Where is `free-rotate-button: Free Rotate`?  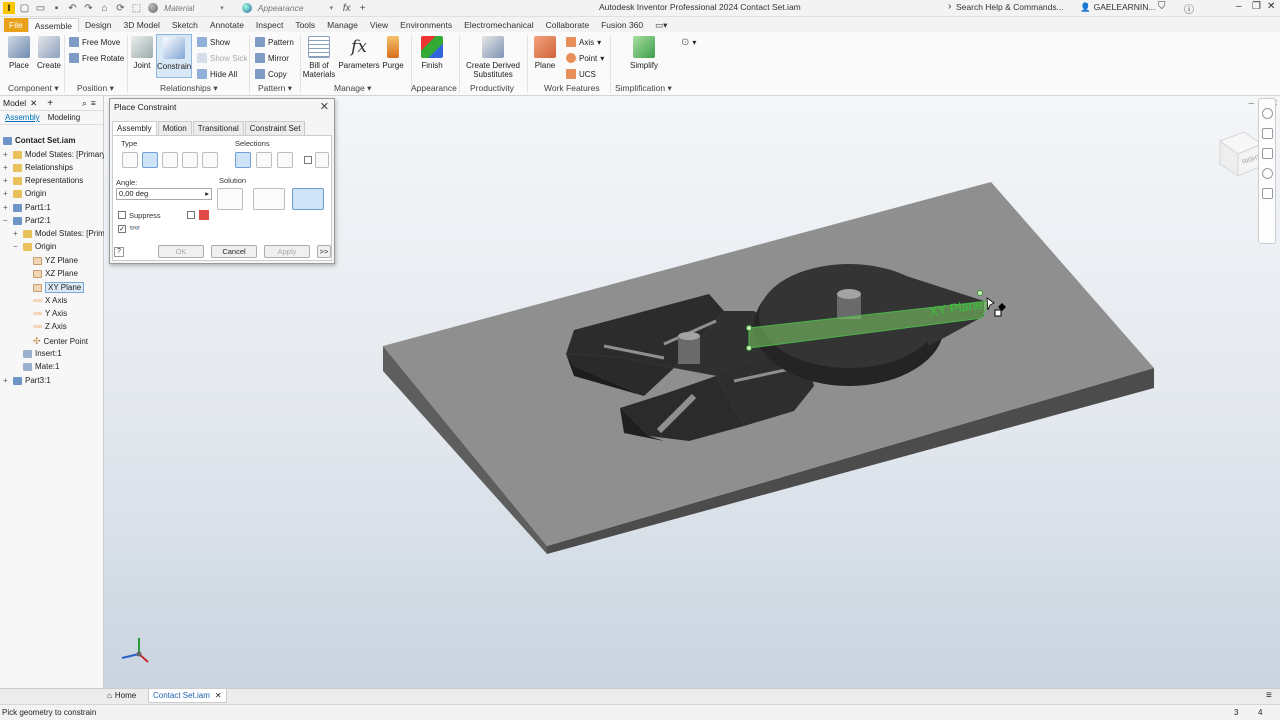 free-rotate-button: Free Rotate is located at coordinates (96, 58).